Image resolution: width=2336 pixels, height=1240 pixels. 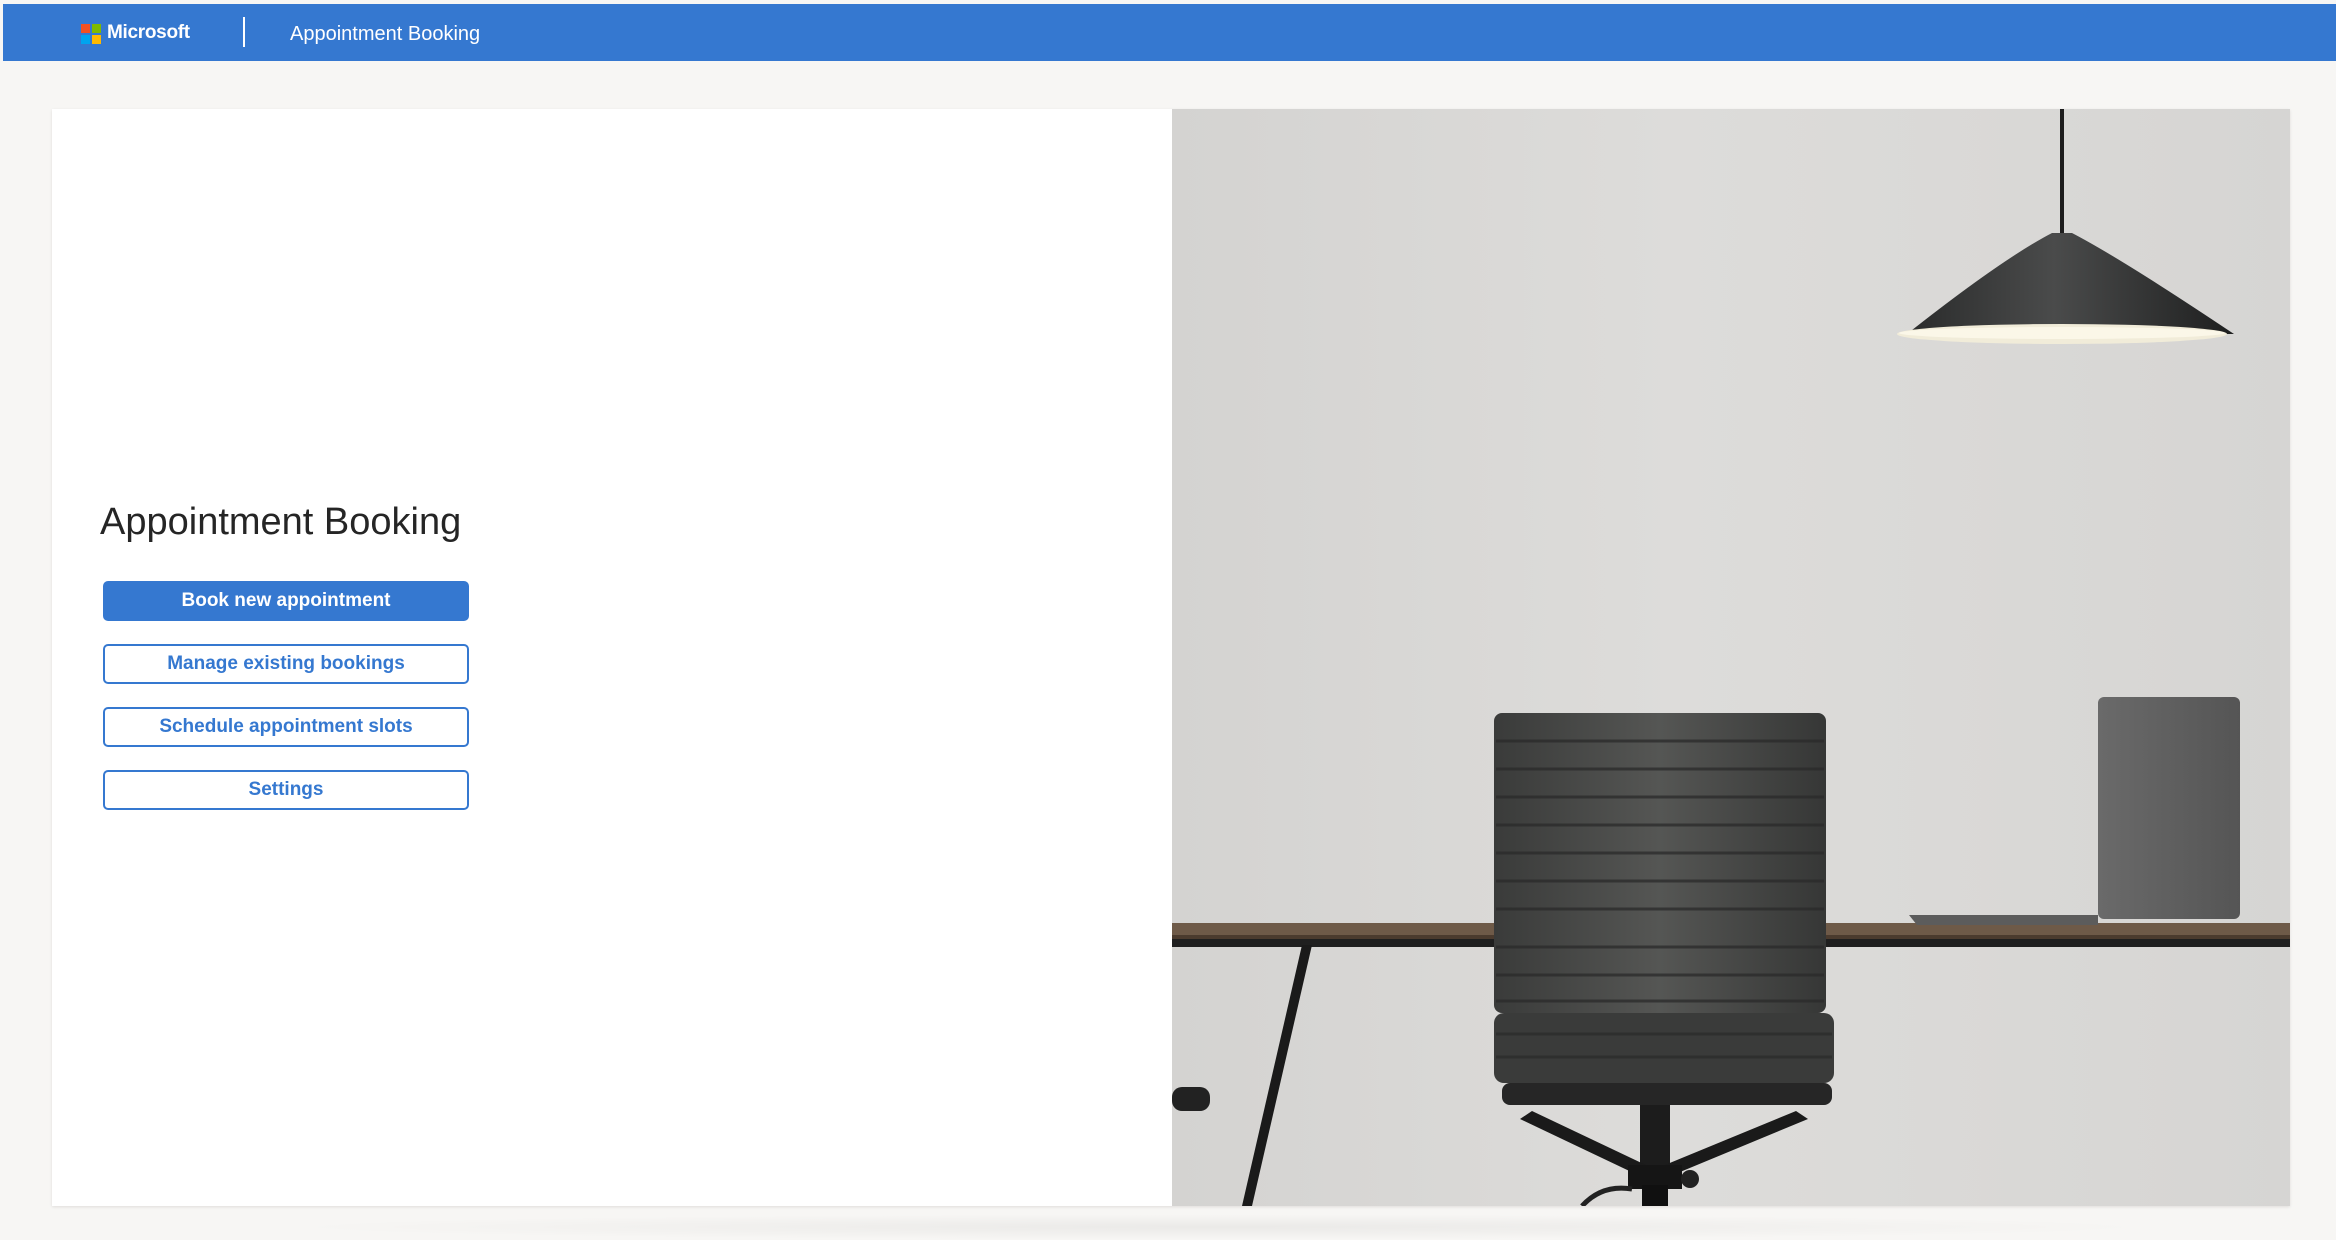 I want to click on manage-existing-bookings-button: Manage existing bookings, so click(x=286, y=664).